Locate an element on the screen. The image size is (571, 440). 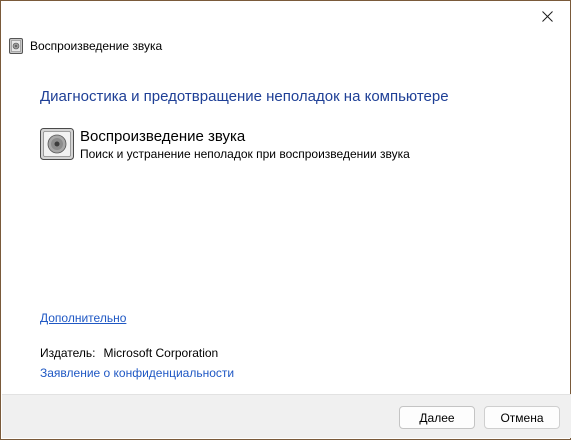
button-bar: Далее Отмена is located at coordinates (286, 416).